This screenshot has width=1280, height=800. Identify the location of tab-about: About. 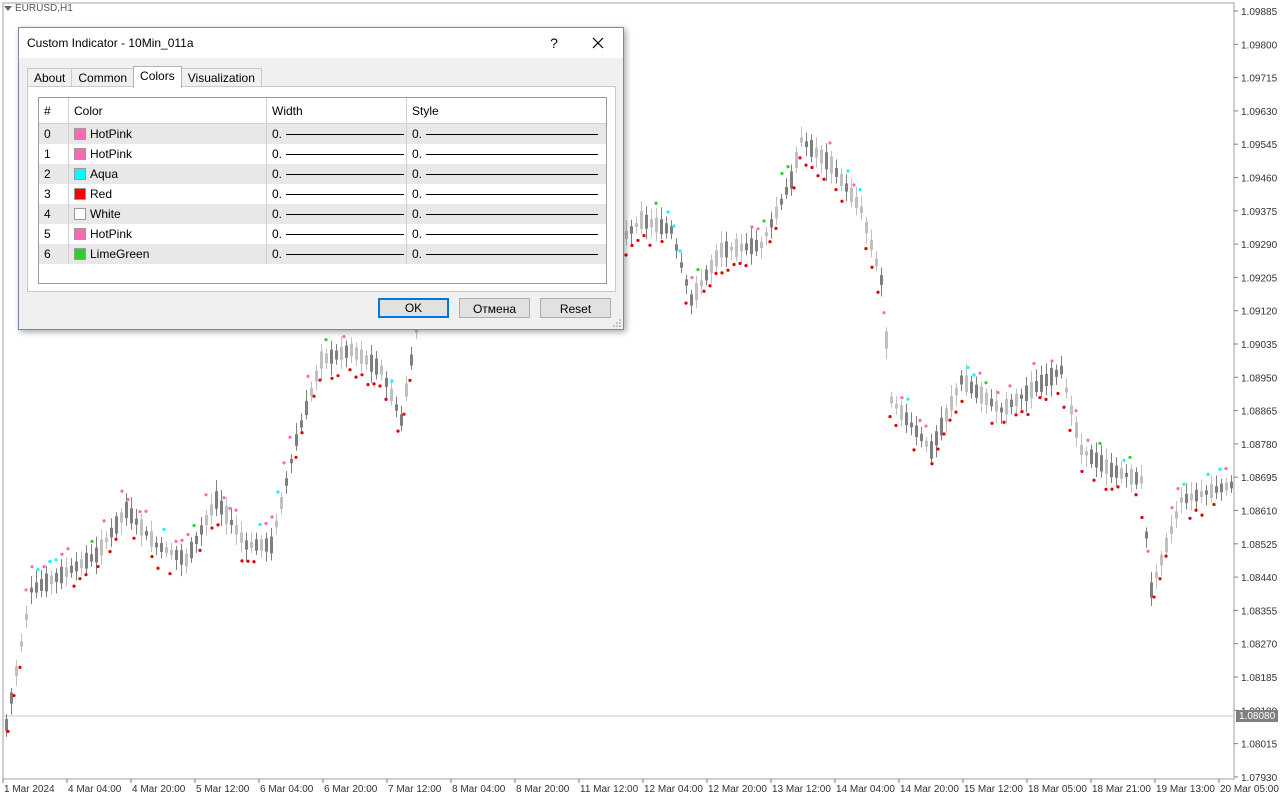
(50, 77).